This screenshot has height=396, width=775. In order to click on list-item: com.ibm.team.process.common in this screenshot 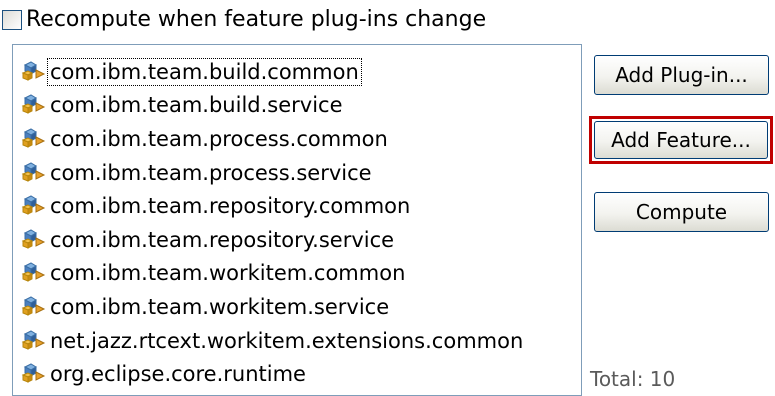, I will do `click(272, 139)`.